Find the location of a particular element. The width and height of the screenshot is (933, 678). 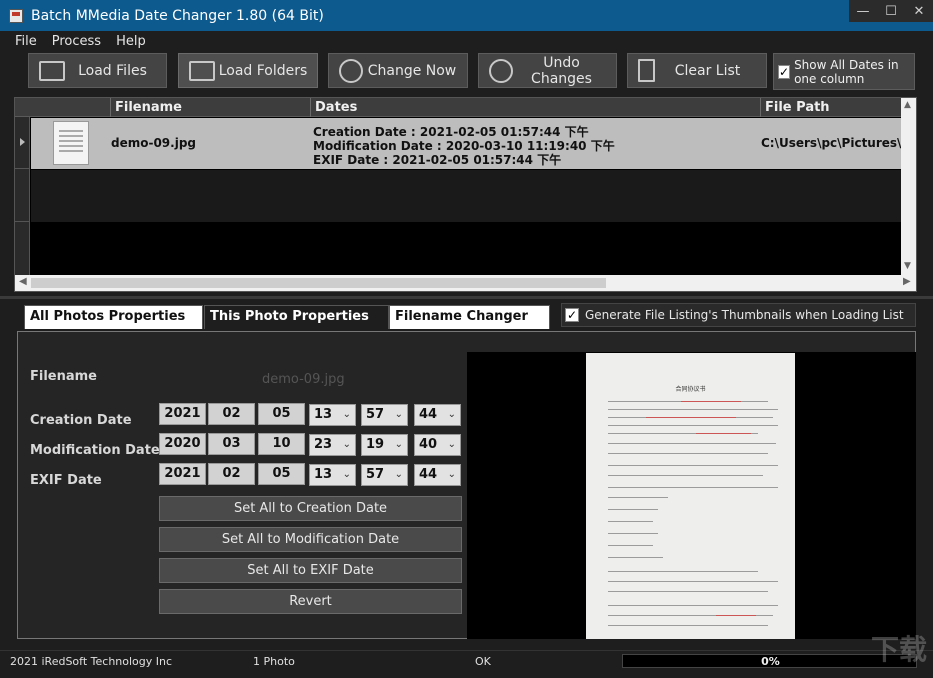

photo-thumbnail is located at coordinates (71, 143).